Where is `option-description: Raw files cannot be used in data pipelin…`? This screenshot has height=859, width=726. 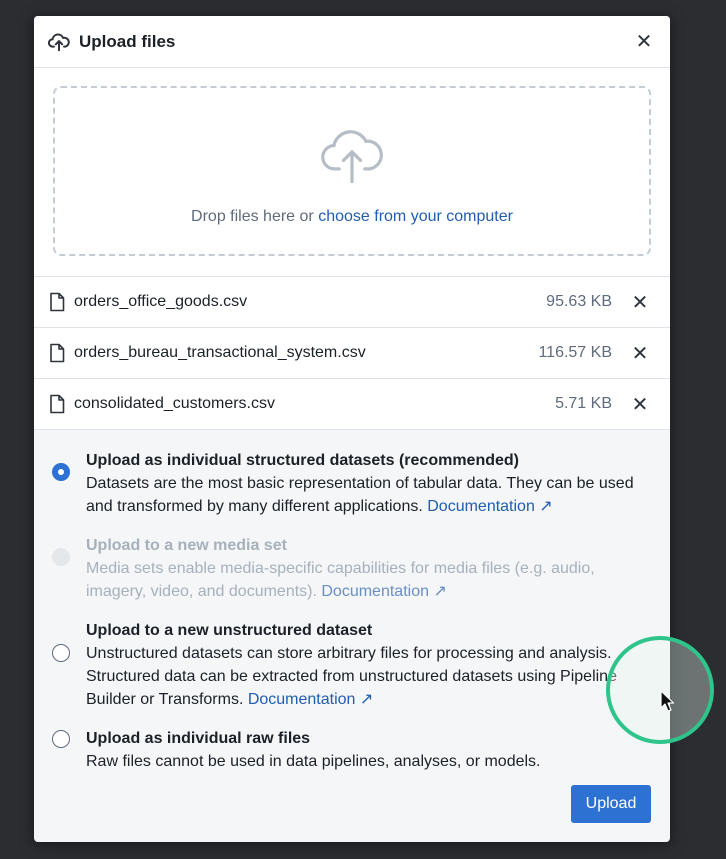
option-description: Raw files cannot be used in data pipelin… is located at coordinates (313, 761).